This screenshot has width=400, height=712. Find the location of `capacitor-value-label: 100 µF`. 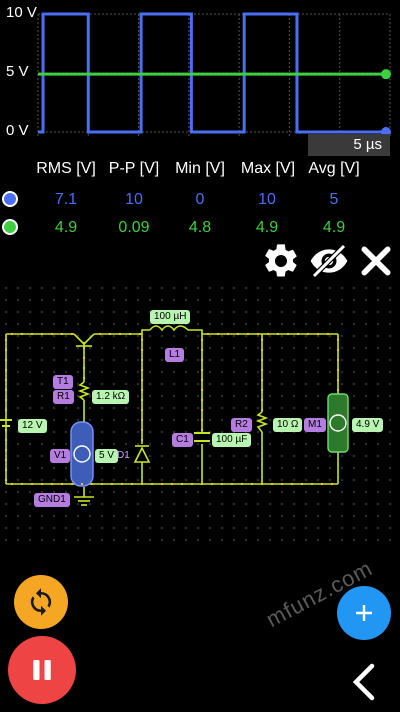

capacitor-value-label: 100 µF is located at coordinates (232, 440).